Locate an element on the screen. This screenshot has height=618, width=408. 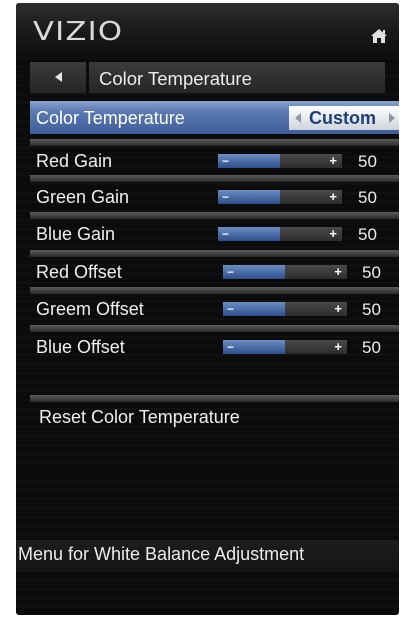
red-offset-slider: − + is located at coordinates (285, 272).